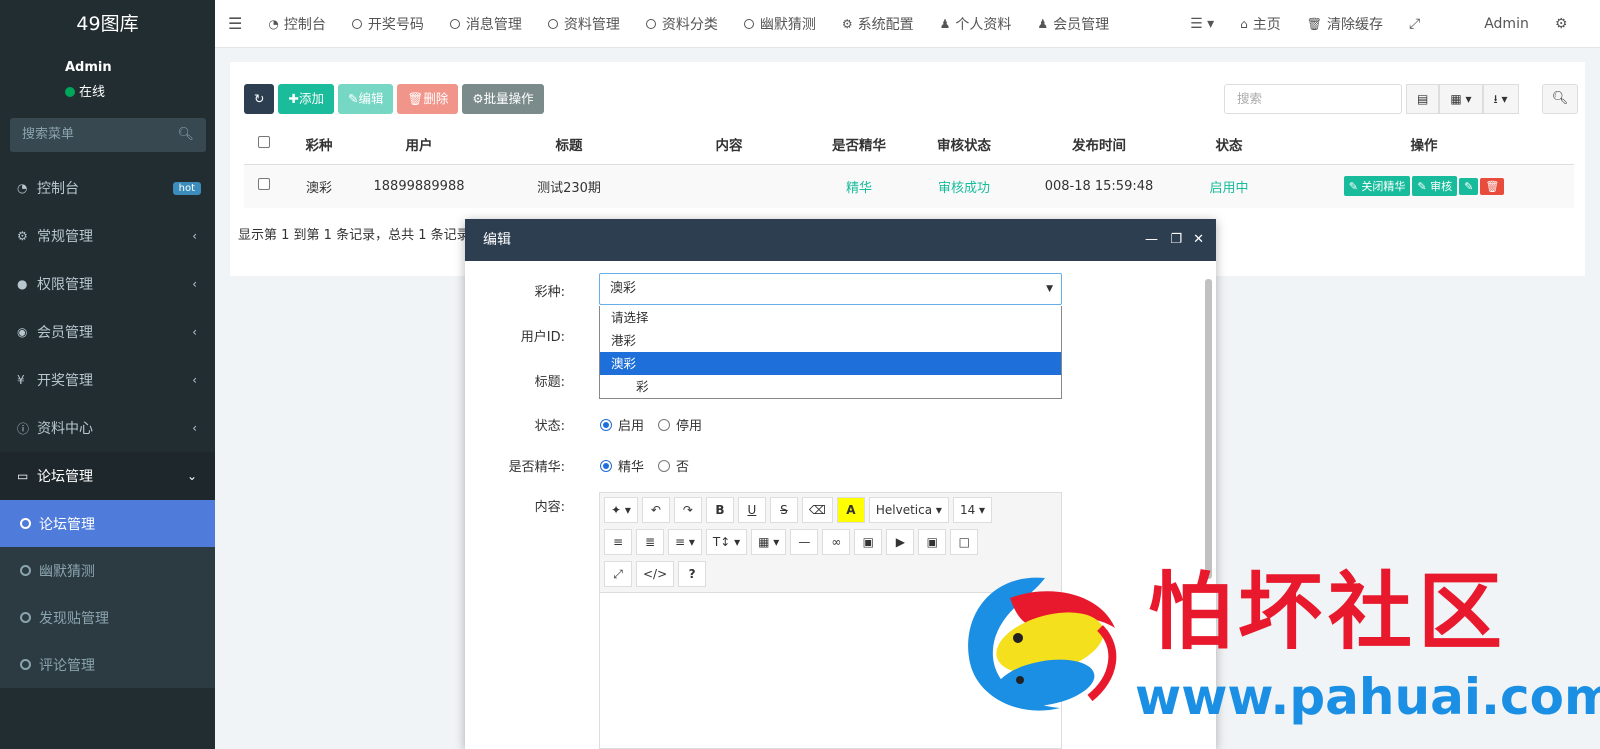  I want to click on delete-button: 🗑︎删除, so click(428, 99).